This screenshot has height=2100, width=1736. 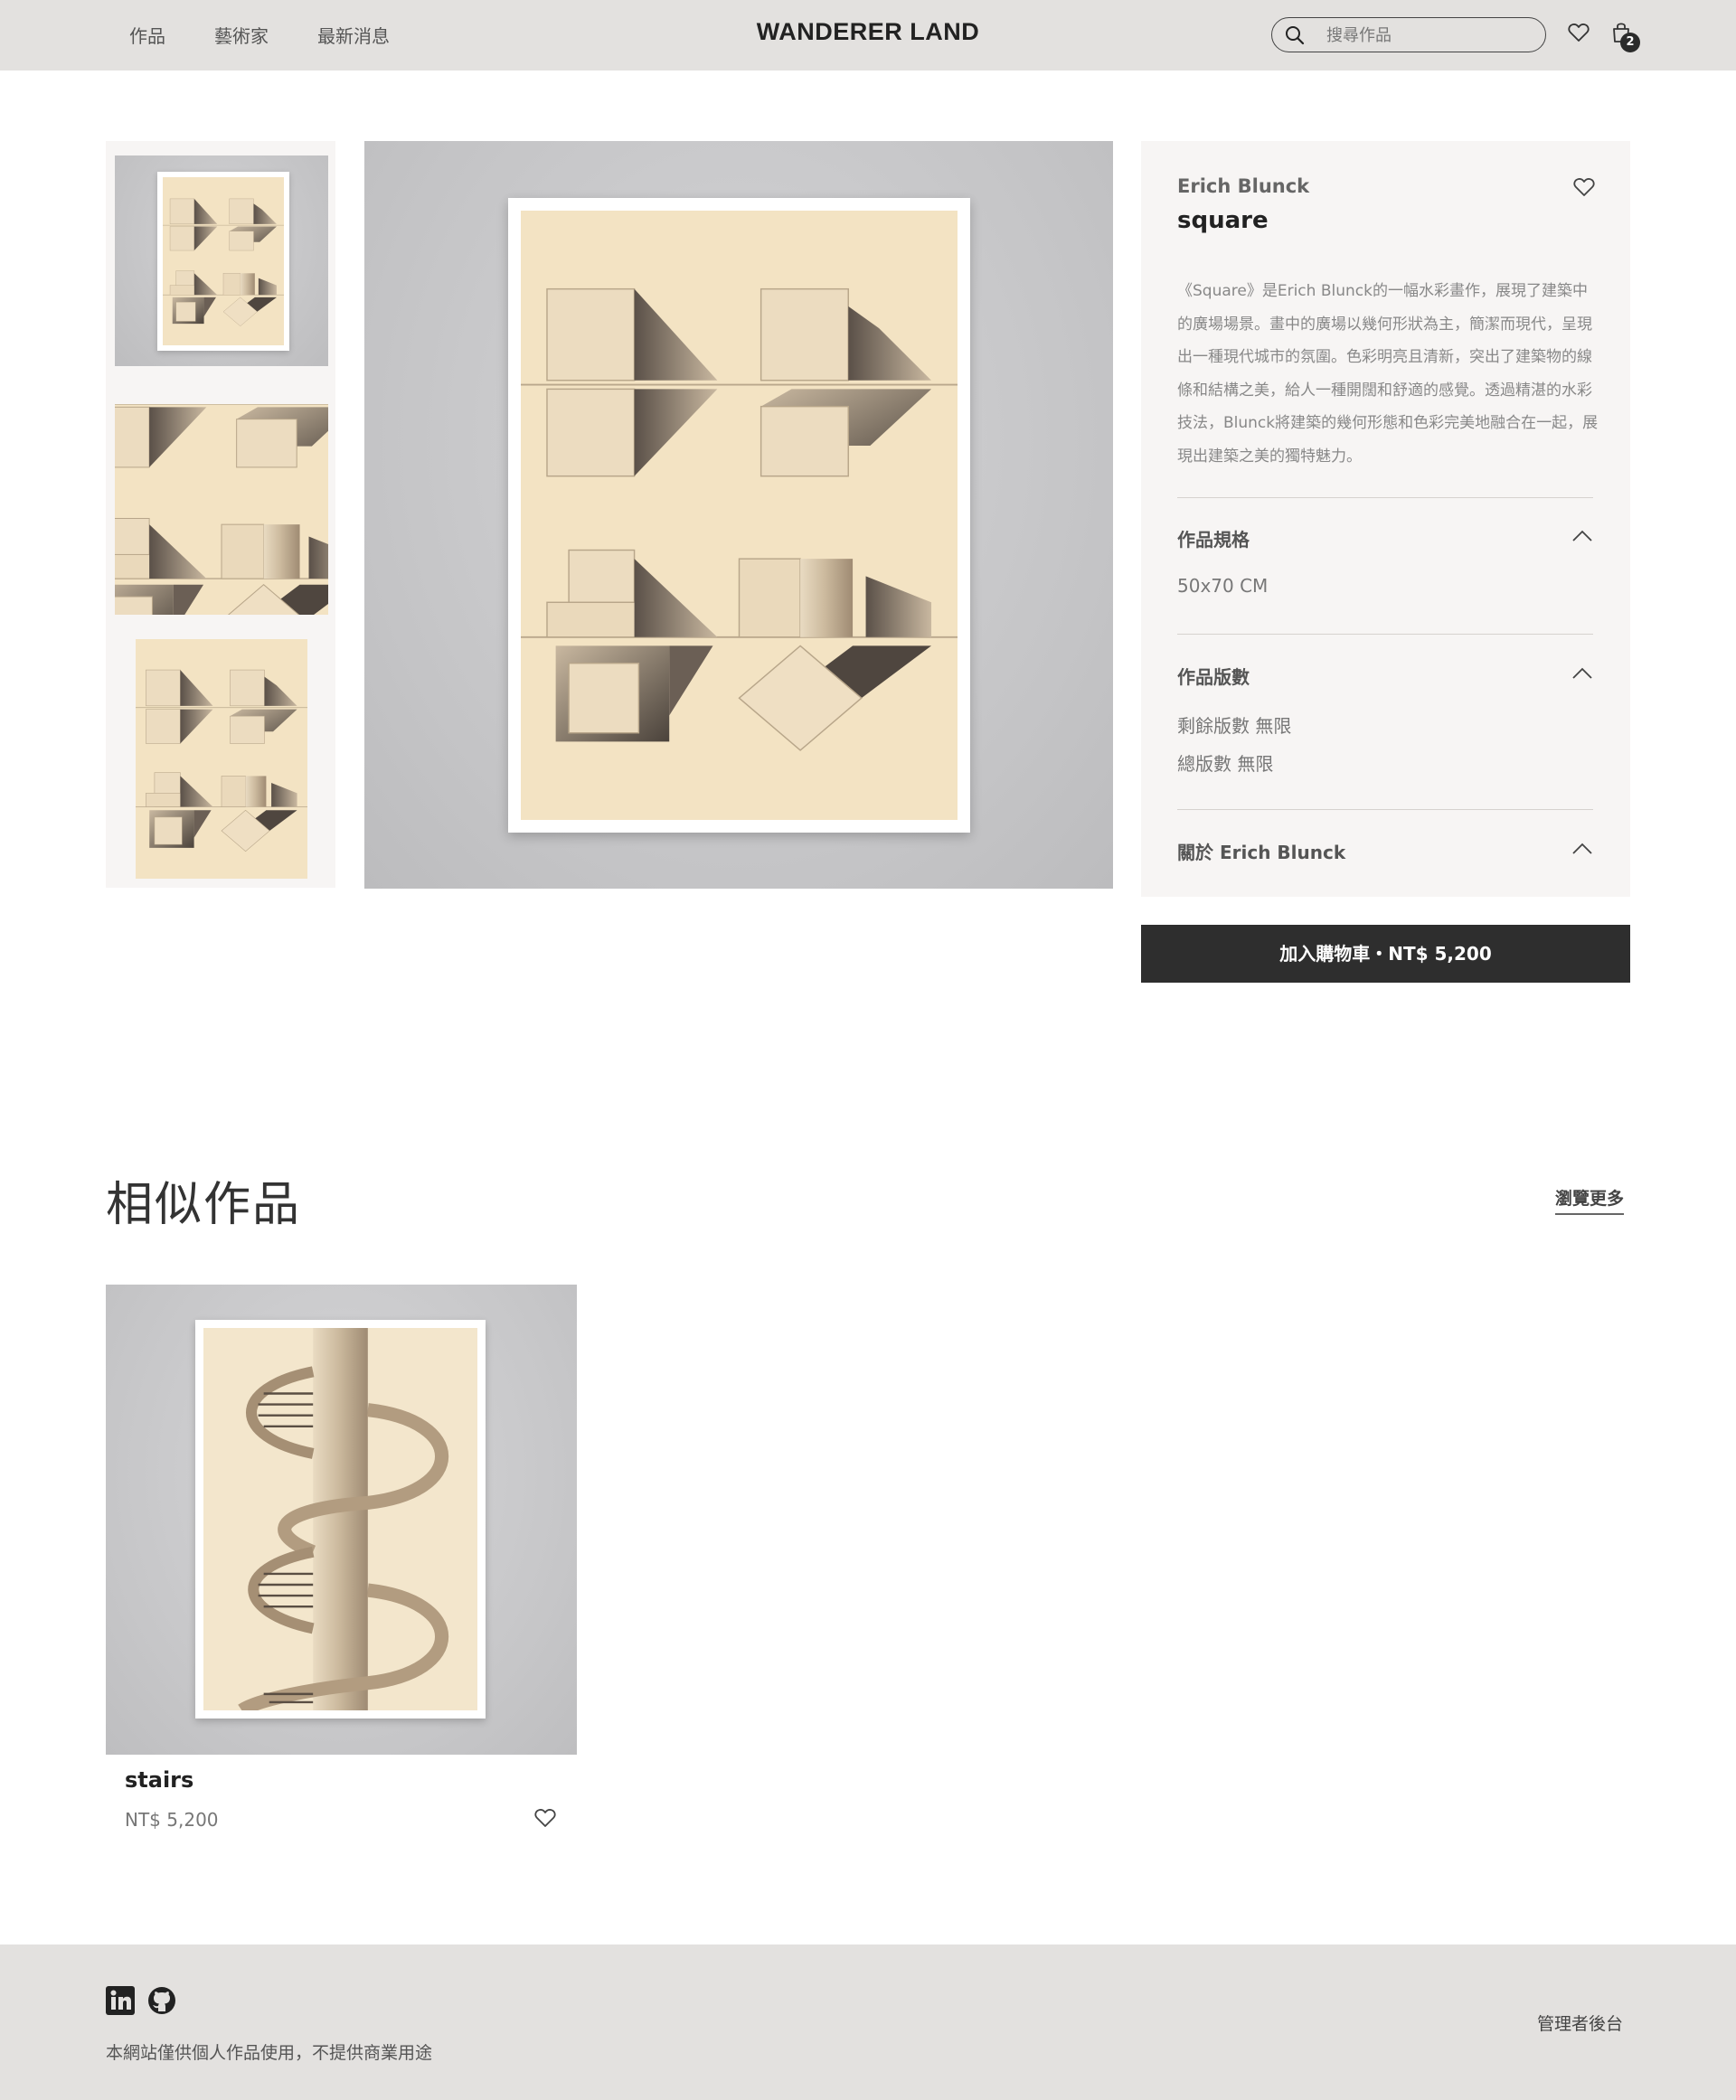 I want to click on artwork-stairs, so click(x=340, y=1519).